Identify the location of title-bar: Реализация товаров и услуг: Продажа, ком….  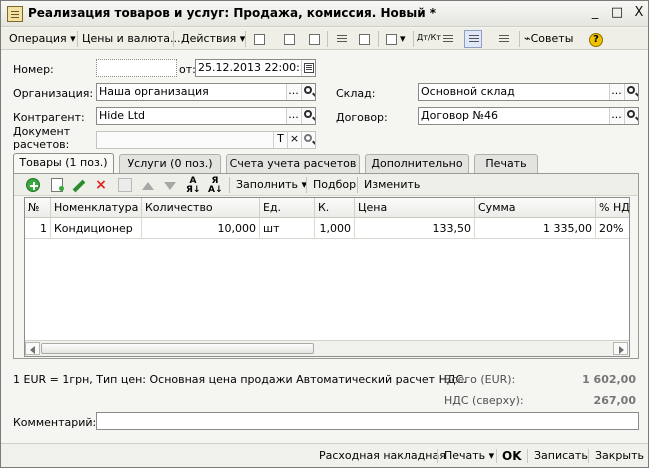
(324, 14).